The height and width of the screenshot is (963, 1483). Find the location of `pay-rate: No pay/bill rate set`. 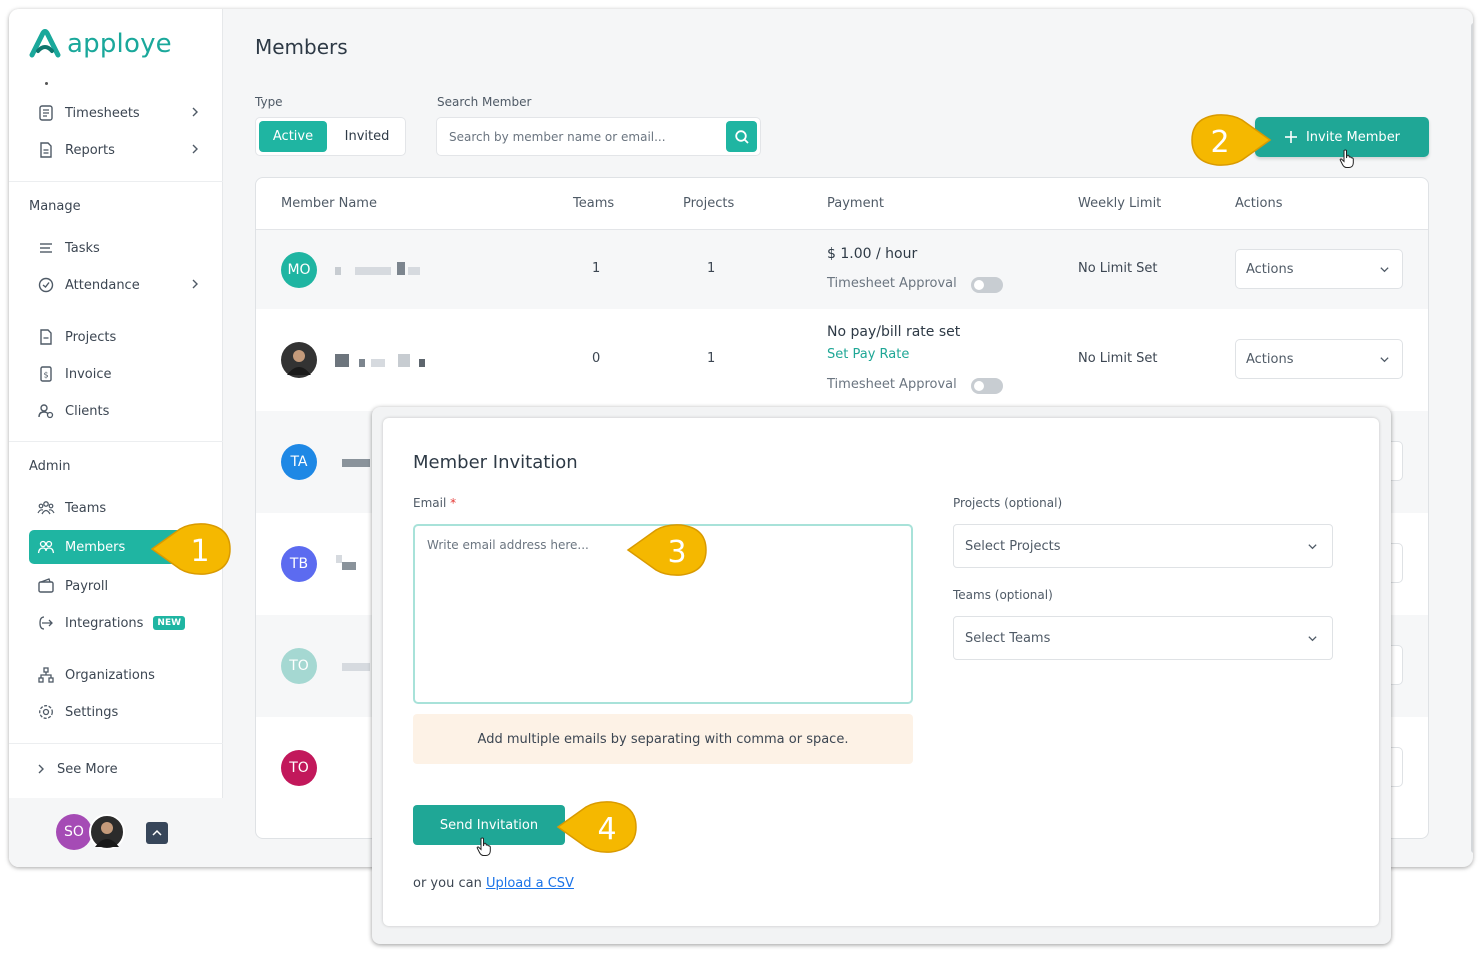

pay-rate: No pay/bill rate set is located at coordinates (894, 332).